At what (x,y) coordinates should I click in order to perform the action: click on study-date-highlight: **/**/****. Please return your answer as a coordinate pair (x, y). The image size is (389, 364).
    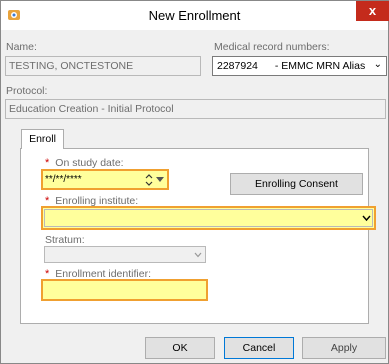
    Looking at the image, I should click on (105, 179).